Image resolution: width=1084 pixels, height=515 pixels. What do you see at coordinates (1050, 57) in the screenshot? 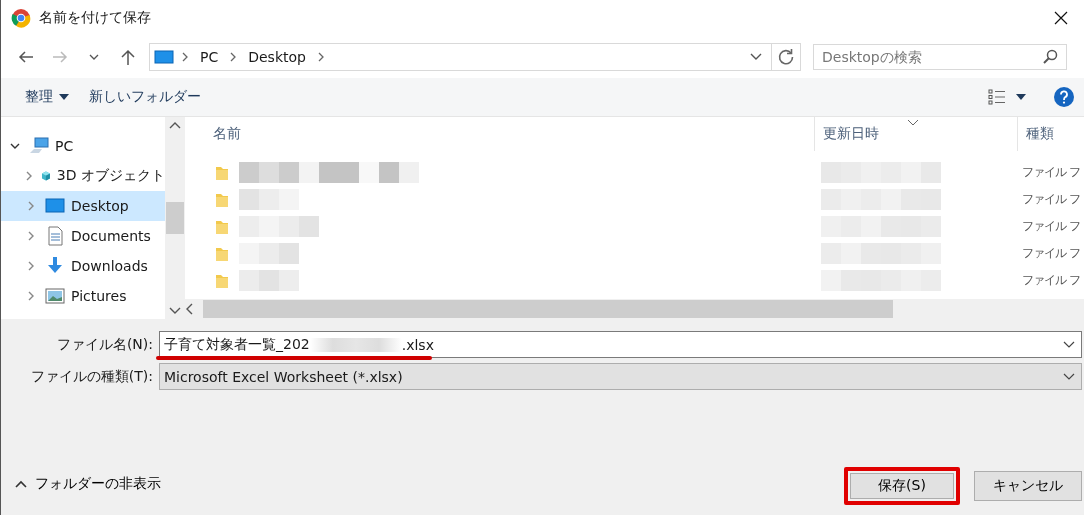
I see `search-icon` at bounding box center [1050, 57].